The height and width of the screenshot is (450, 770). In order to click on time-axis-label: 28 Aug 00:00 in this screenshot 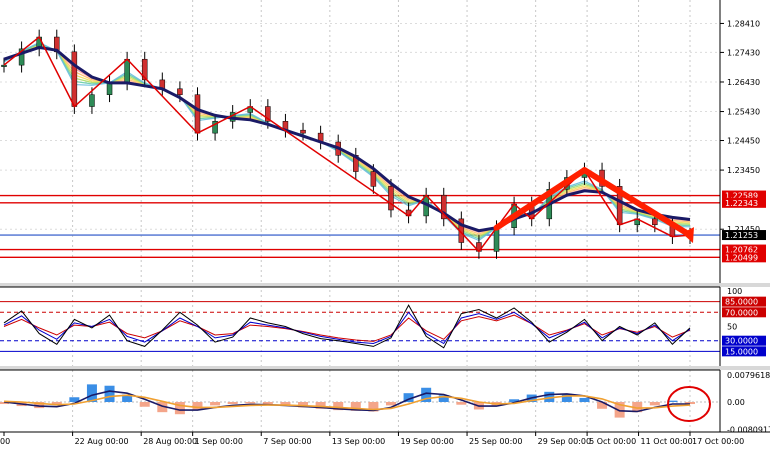, I will do `click(170, 441)`.